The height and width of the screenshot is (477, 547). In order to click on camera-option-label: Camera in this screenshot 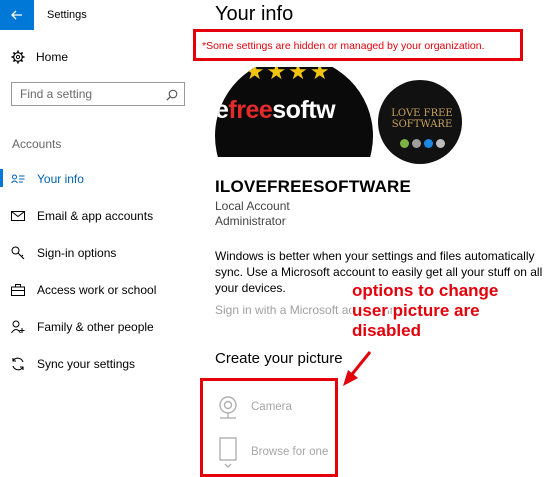, I will do `click(271, 407)`.